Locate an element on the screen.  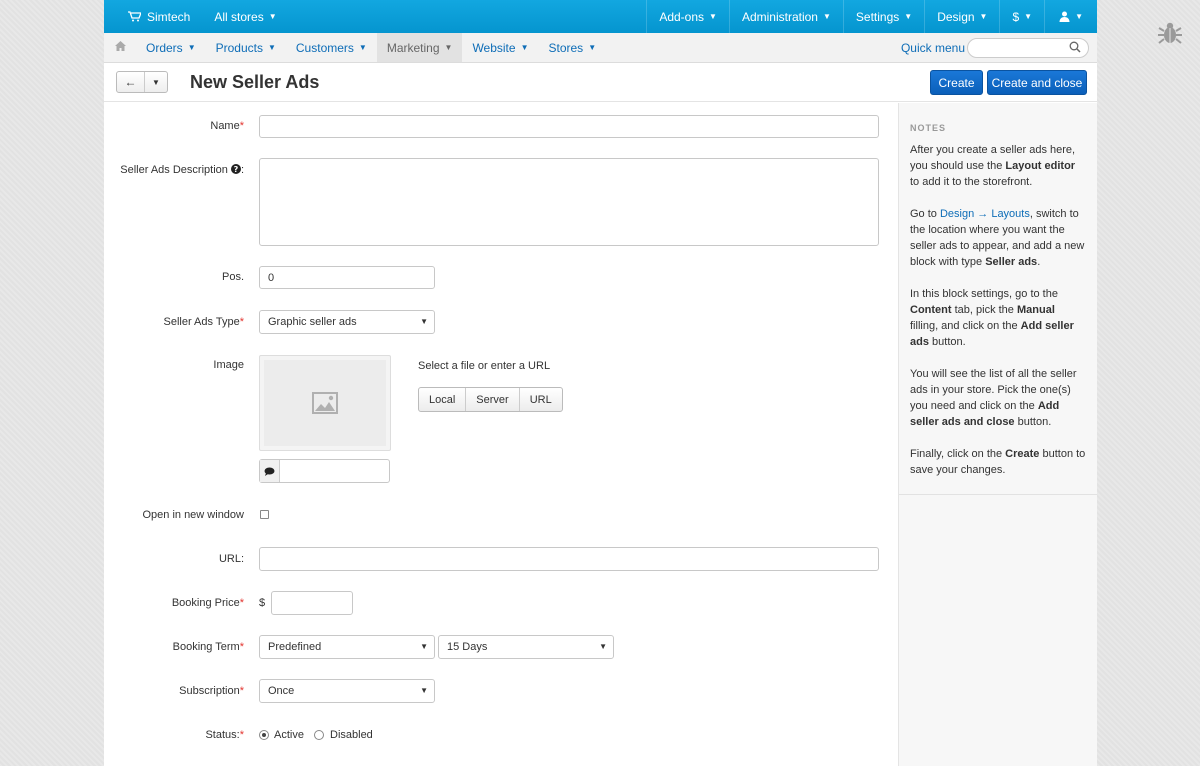
help-icon: ? is located at coordinates (235, 169).